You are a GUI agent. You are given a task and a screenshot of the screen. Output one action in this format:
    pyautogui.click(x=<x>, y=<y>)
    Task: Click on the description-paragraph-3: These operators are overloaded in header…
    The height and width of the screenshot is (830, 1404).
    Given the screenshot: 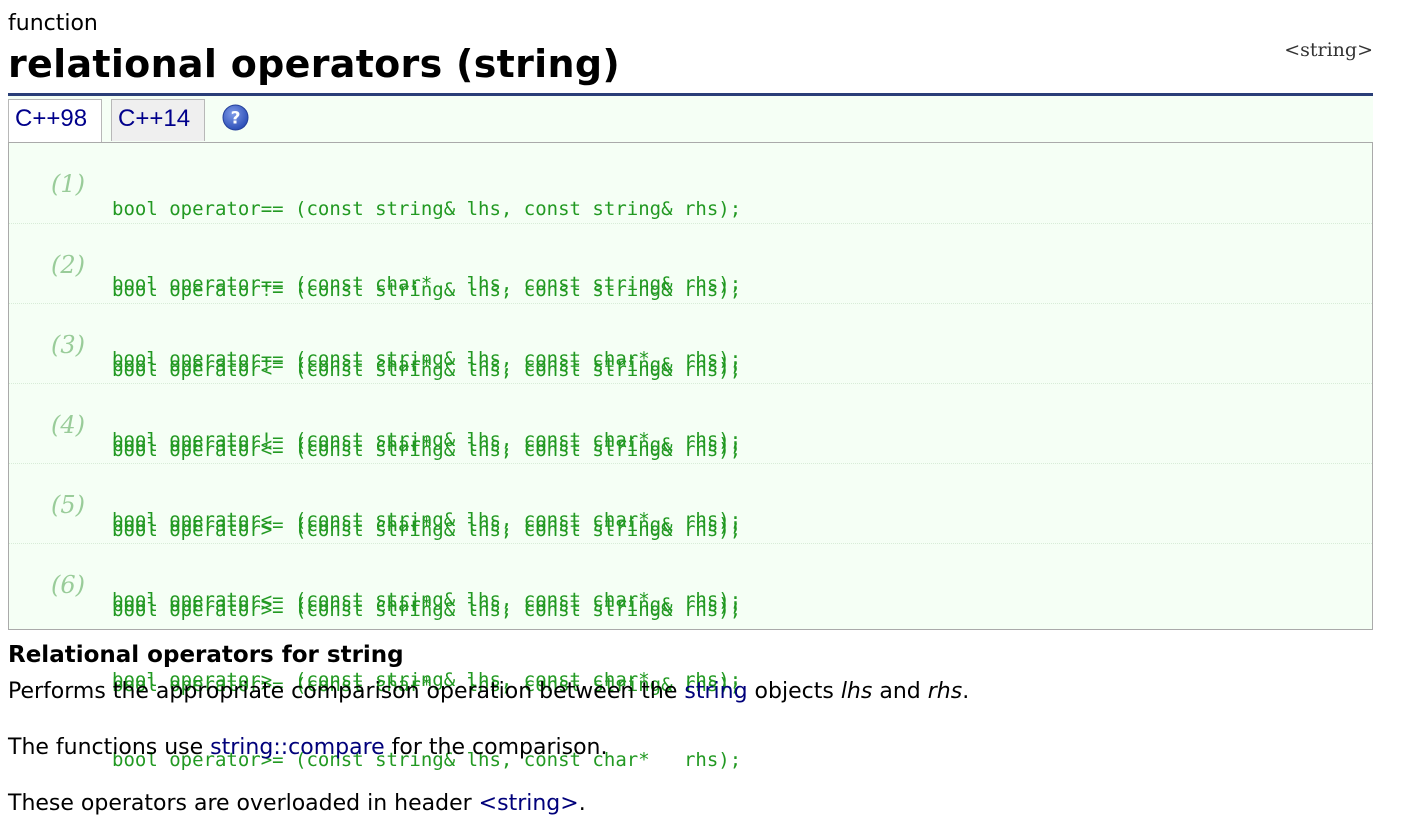 What is the action you would take?
    pyautogui.click(x=297, y=804)
    